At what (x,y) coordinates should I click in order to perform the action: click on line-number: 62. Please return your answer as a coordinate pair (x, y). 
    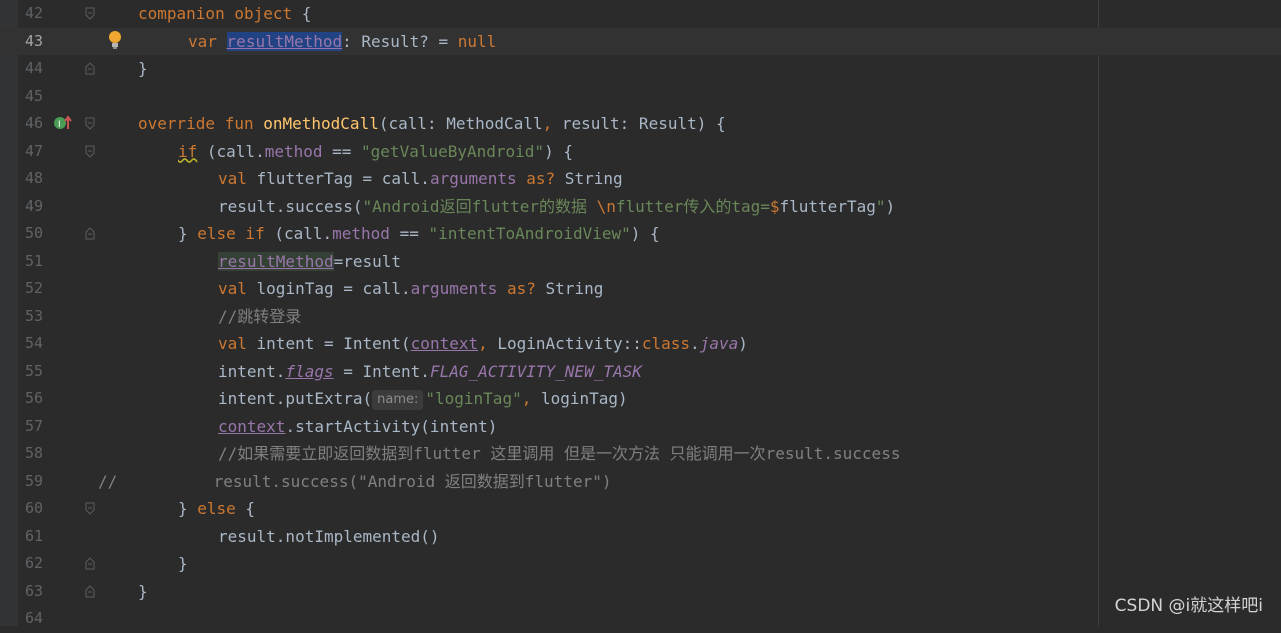
    Looking at the image, I should click on (33, 563).